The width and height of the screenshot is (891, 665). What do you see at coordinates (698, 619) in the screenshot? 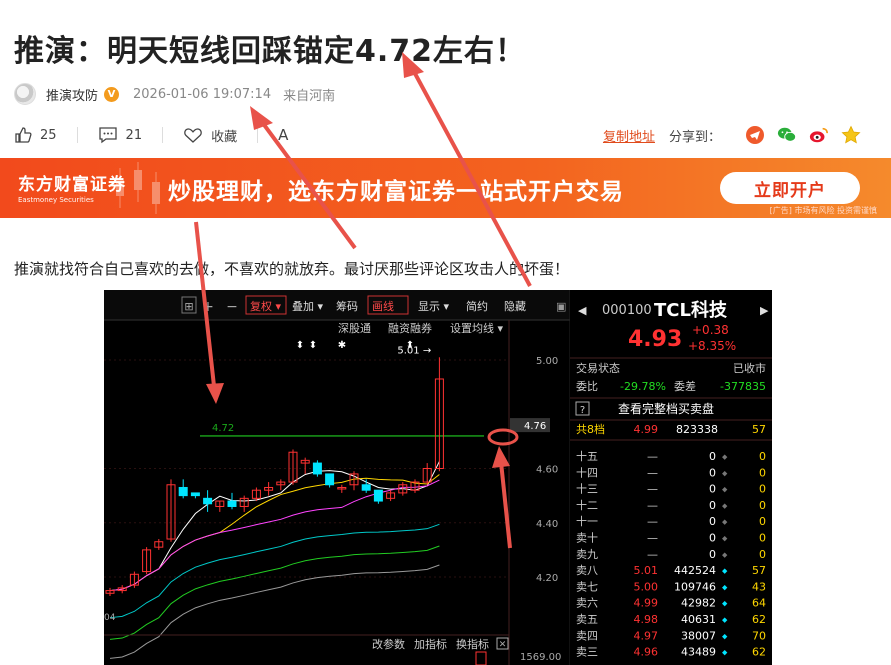
I see `book-volume: 40631` at bounding box center [698, 619].